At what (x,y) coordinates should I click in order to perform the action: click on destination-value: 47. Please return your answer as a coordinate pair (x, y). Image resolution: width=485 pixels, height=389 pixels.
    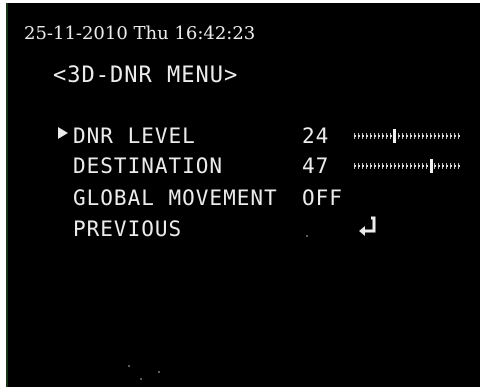
    Looking at the image, I should click on (316, 166).